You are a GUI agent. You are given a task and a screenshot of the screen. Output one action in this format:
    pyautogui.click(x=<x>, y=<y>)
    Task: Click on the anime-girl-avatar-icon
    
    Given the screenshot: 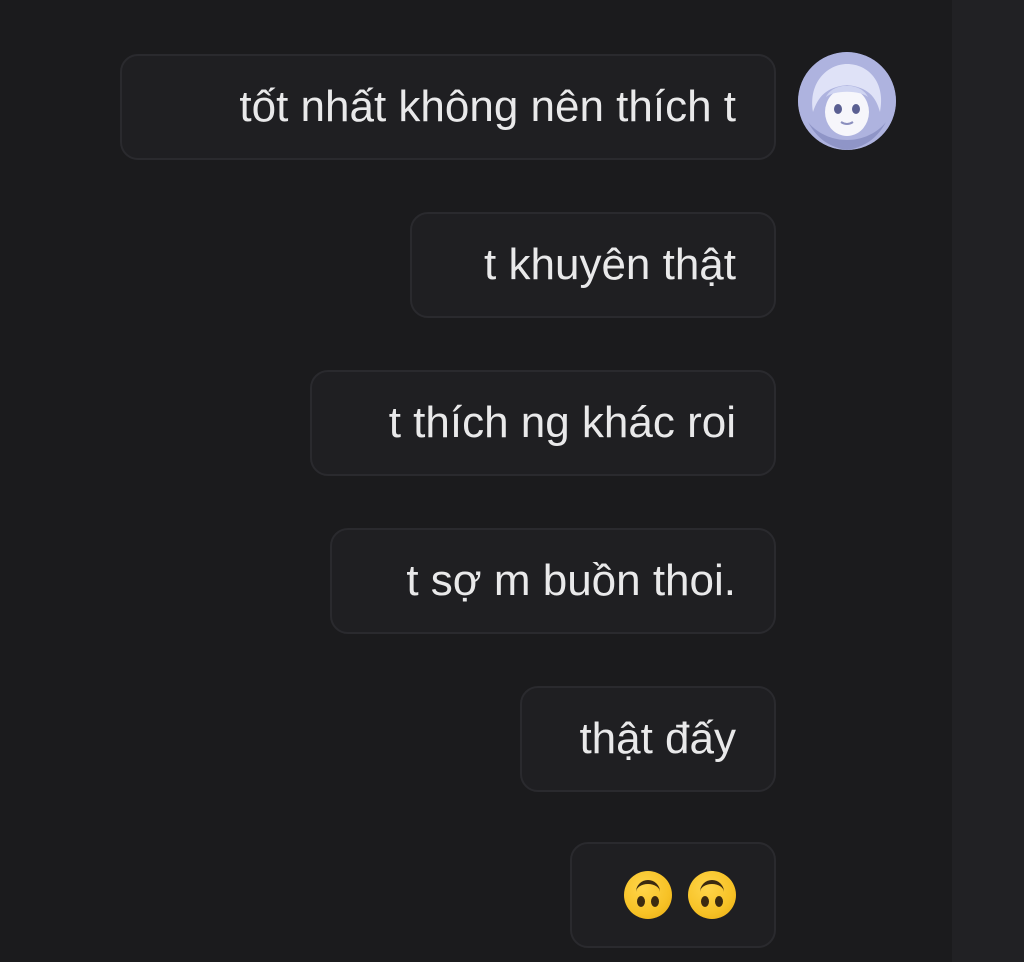 What is the action you would take?
    pyautogui.click(x=847, y=101)
    